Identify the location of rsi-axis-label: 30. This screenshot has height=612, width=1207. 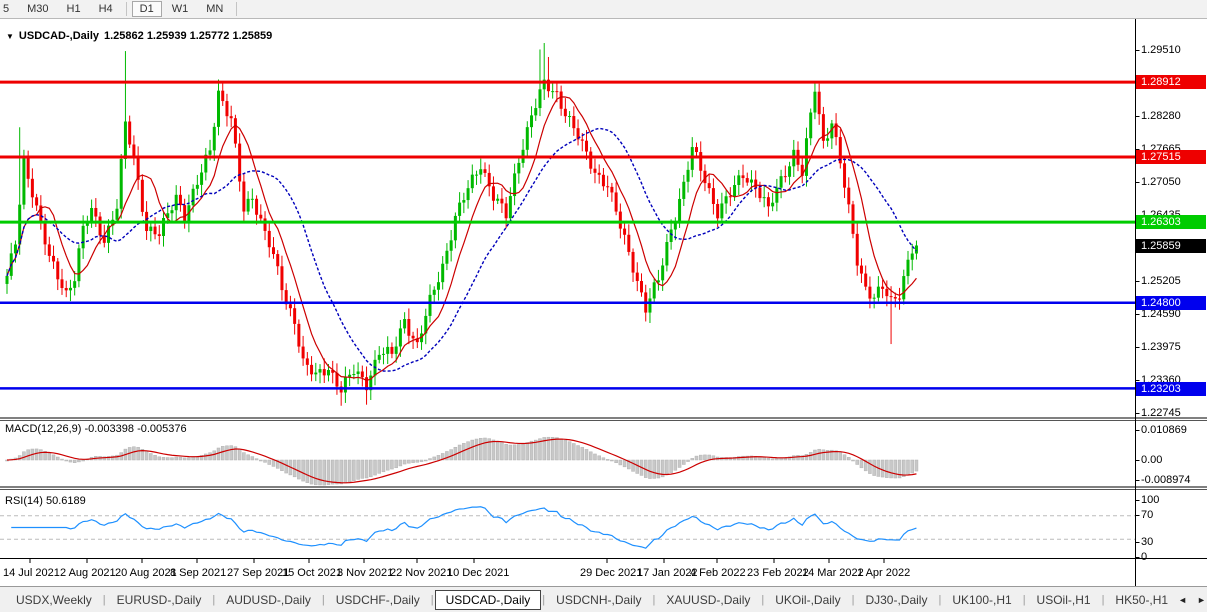
(1147, 542).